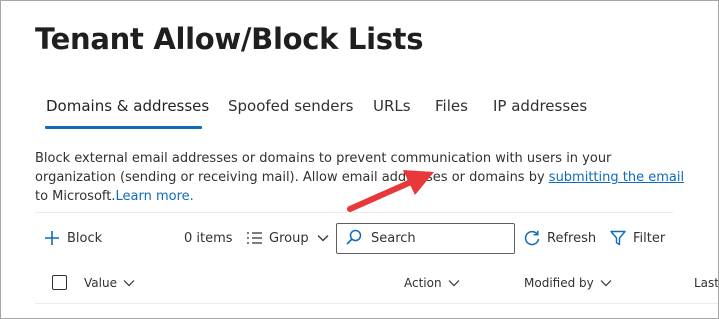 The image size is (719, 319). I want to click on column-header-last: Last, so click(706, 283).